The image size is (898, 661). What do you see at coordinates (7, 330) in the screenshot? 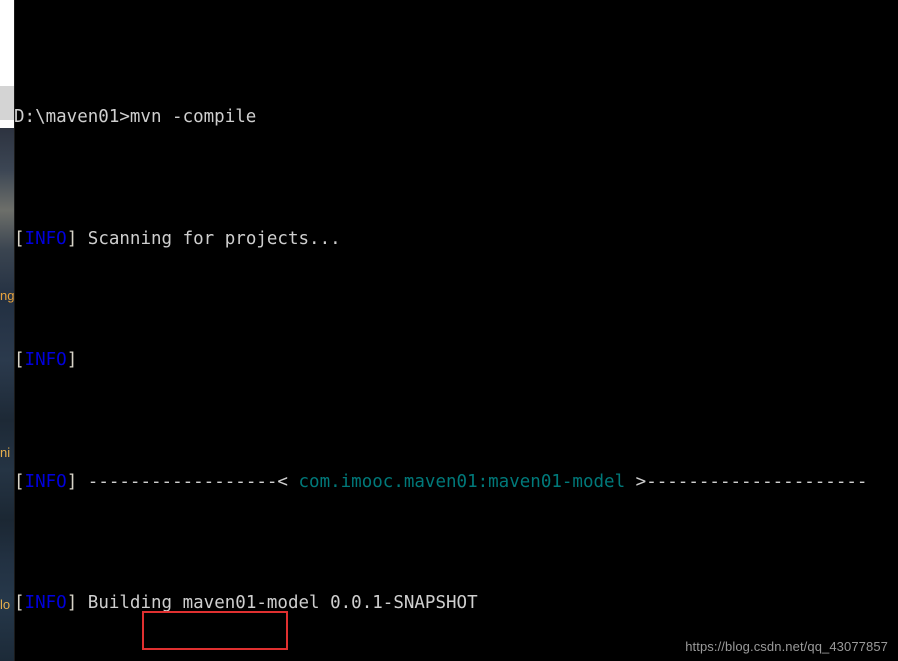
I see `desktop-background-strip` at bounding box center [7, 330].